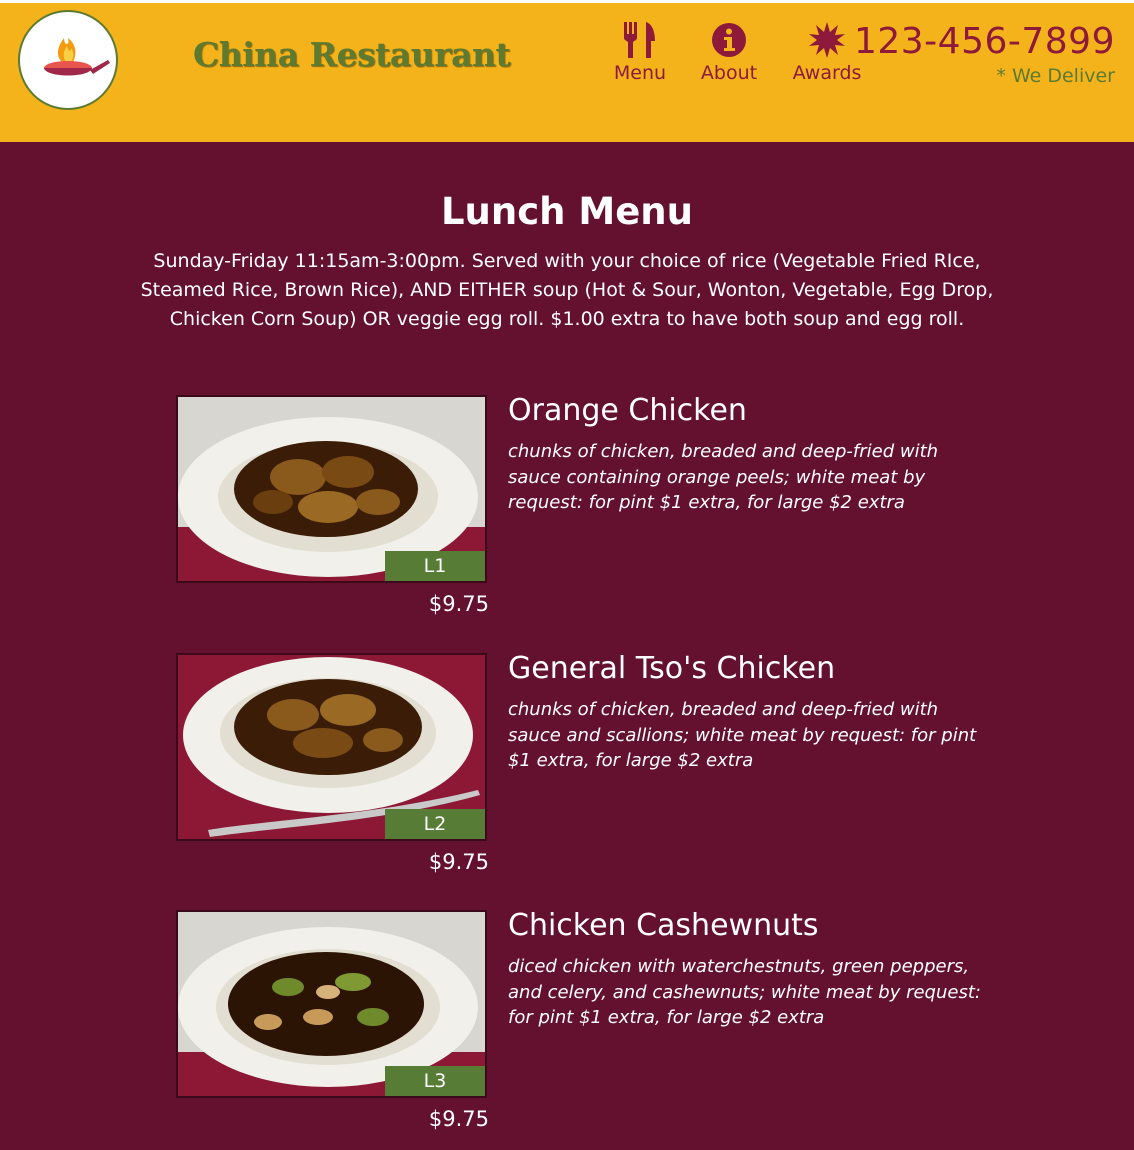 This screenshot has height=1150, width=1134. I want to click on utensils-icon, so click(639, 40).